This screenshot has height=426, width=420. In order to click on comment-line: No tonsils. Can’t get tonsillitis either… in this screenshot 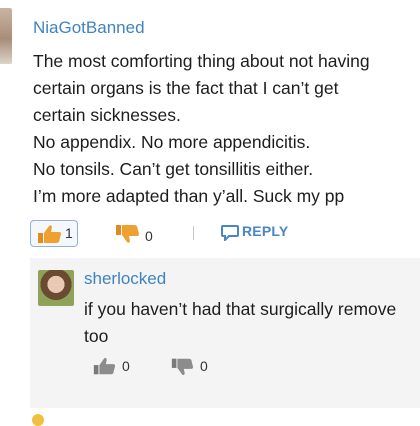, I will do `click(173, 169)`.